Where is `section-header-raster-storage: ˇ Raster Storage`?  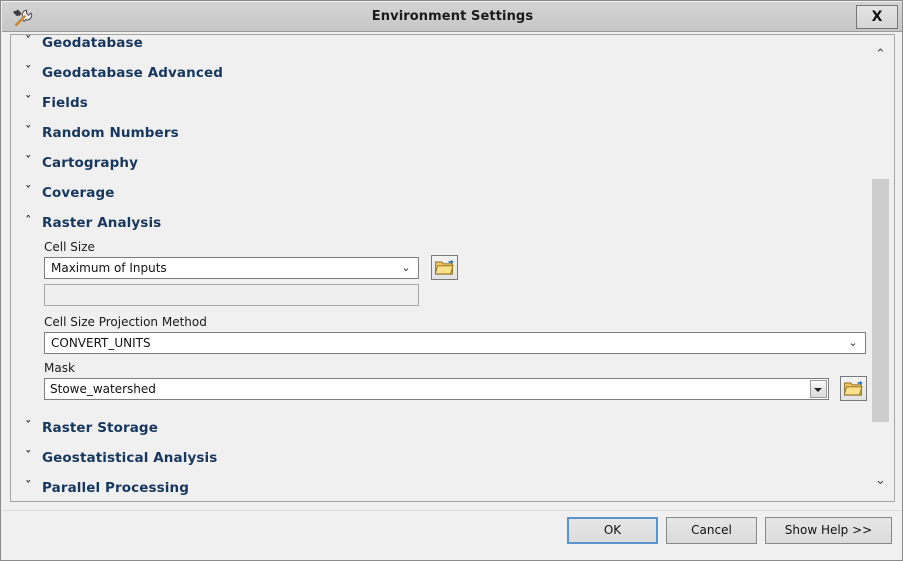
section-header-raster-storage: ˇ Raster Storage is located at coordinates (438, 428).